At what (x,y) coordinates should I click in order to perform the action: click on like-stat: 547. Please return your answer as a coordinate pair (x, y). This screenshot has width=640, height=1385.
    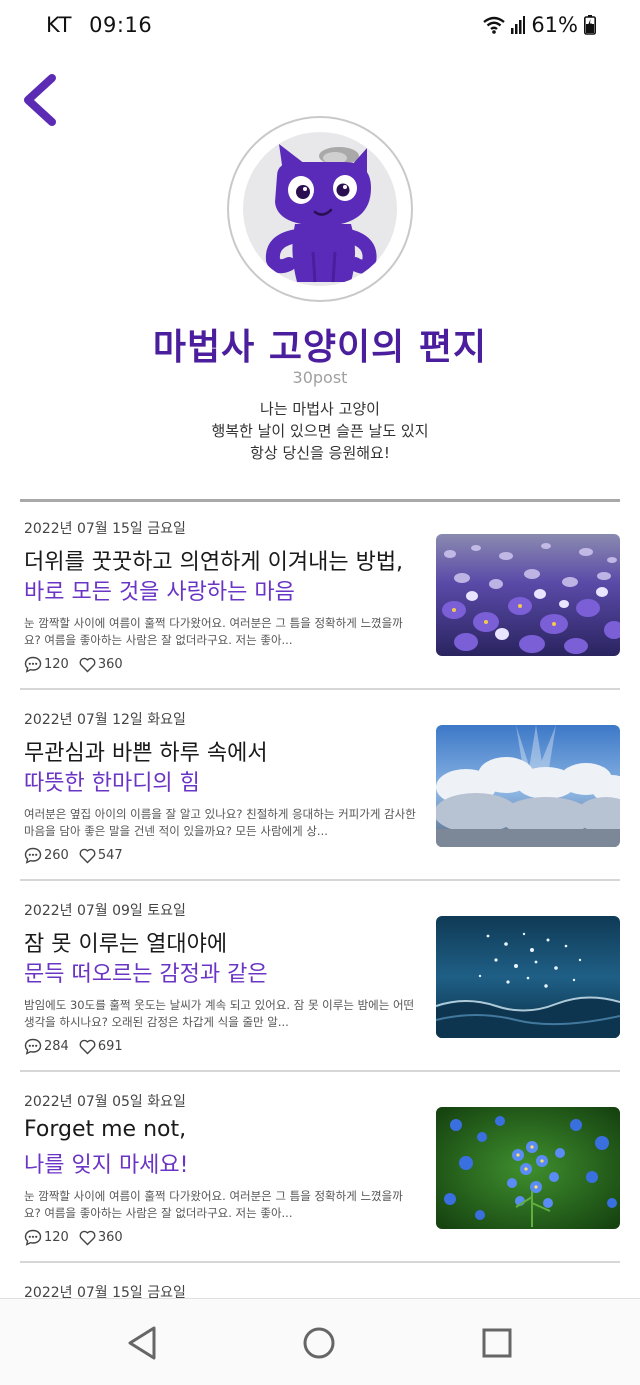
    Looking at the image, I should click on (101, 856).